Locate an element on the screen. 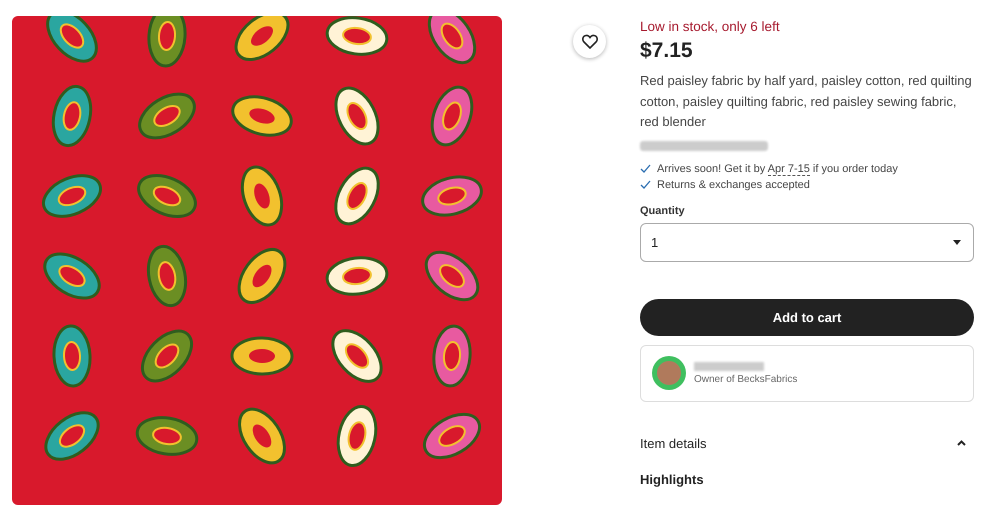 This screenshot has height=513, width=1000. price: $7.15 is located at coordinates (667, 51).